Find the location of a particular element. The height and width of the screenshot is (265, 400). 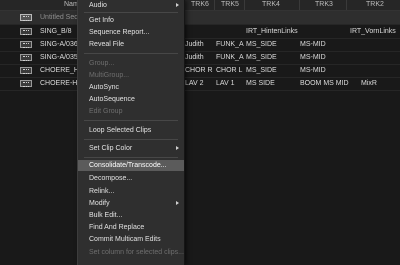

menu-item-edit-group: Edit Group is located at coordinates (106, 111).